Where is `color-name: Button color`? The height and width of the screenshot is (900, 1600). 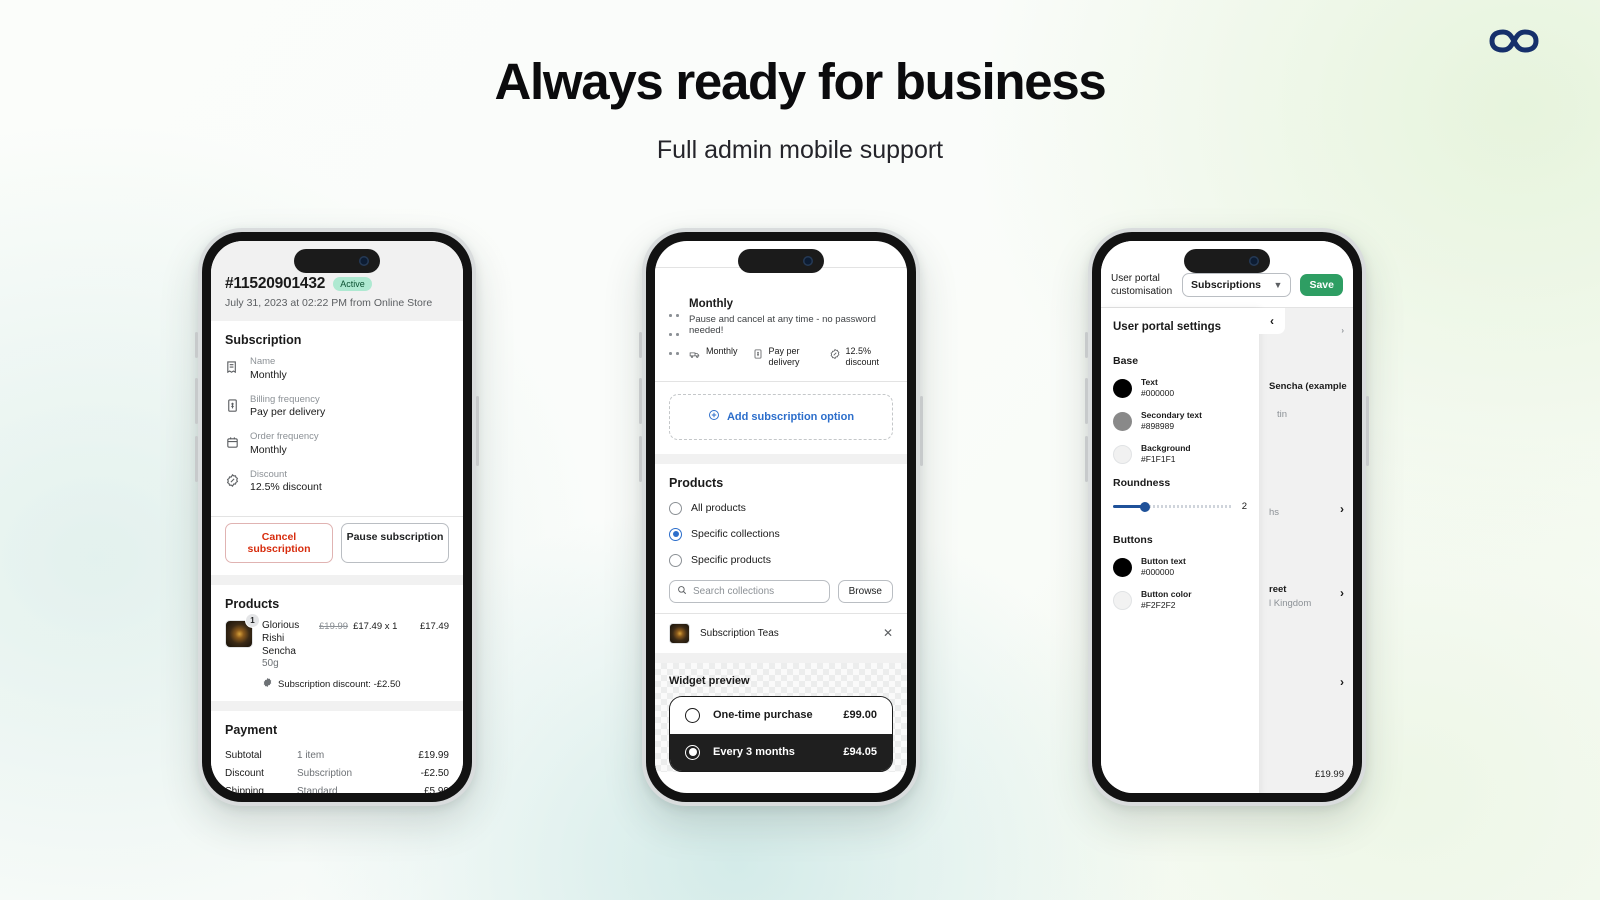
color-name: Button color is located at coordinates (1166, 594).